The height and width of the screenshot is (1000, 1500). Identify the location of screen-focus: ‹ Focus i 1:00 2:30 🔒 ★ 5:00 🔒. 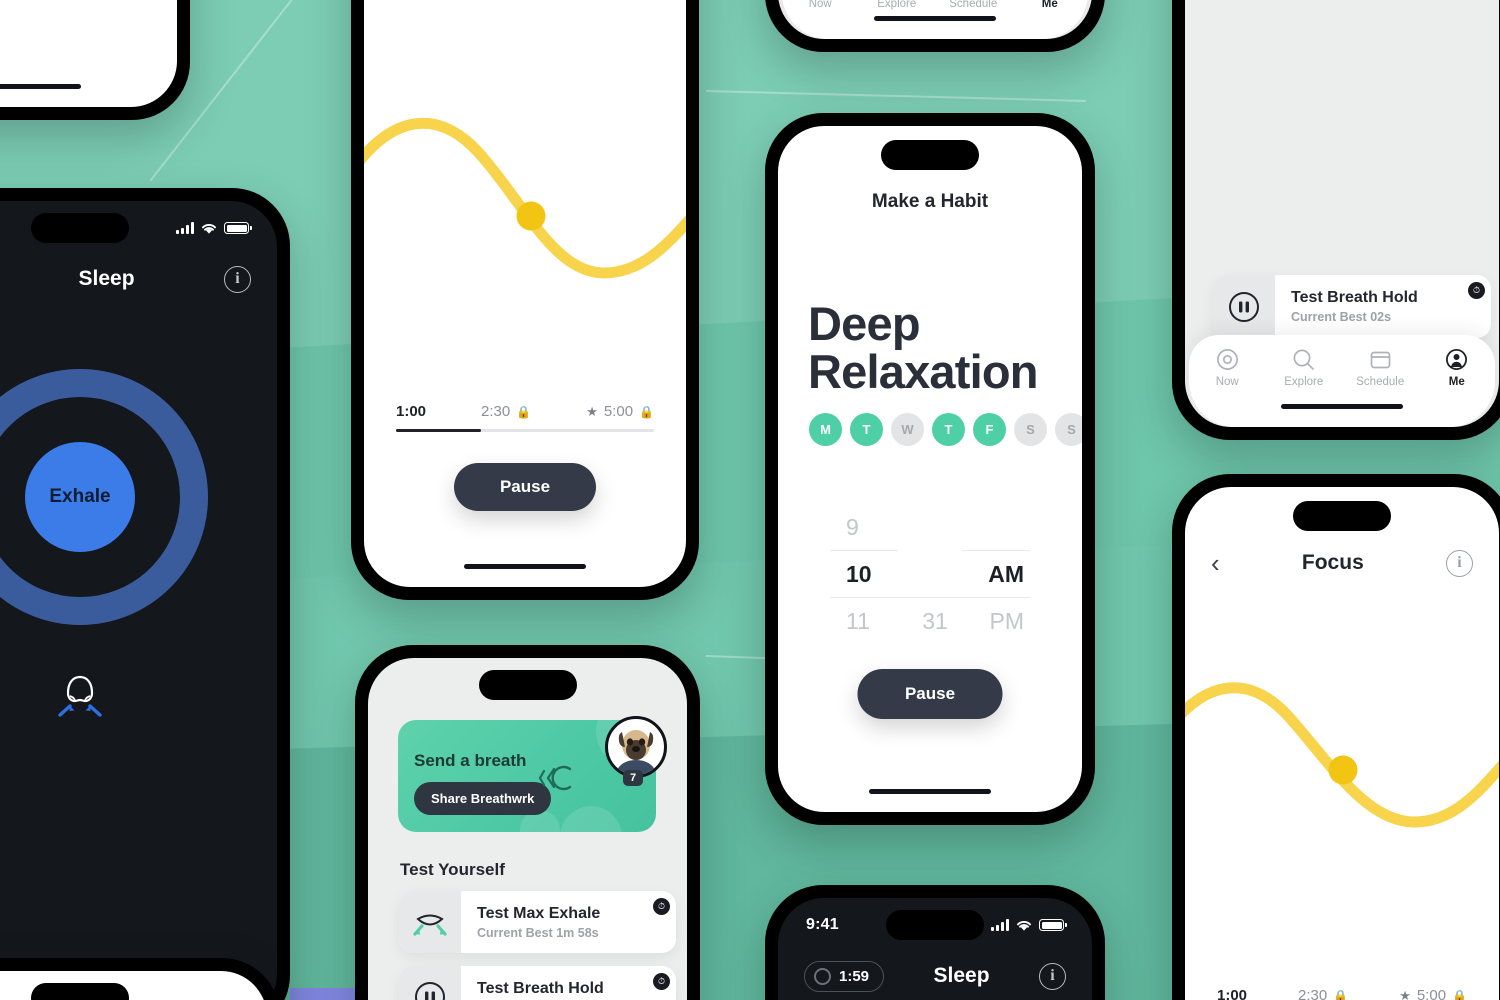
(1342, 743).